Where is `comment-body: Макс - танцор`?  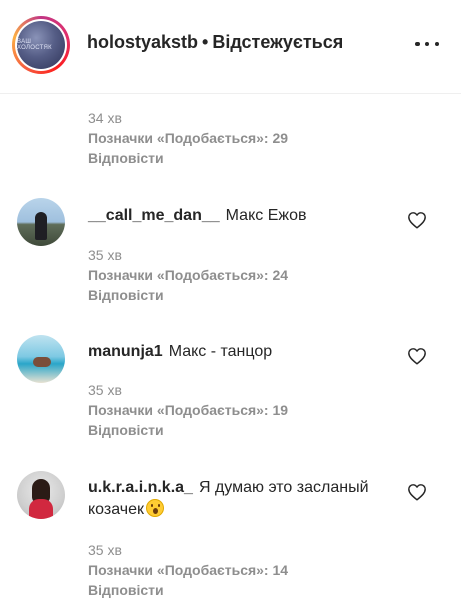 comment-body: Макс - танцор is located at coordinates (220, 351).